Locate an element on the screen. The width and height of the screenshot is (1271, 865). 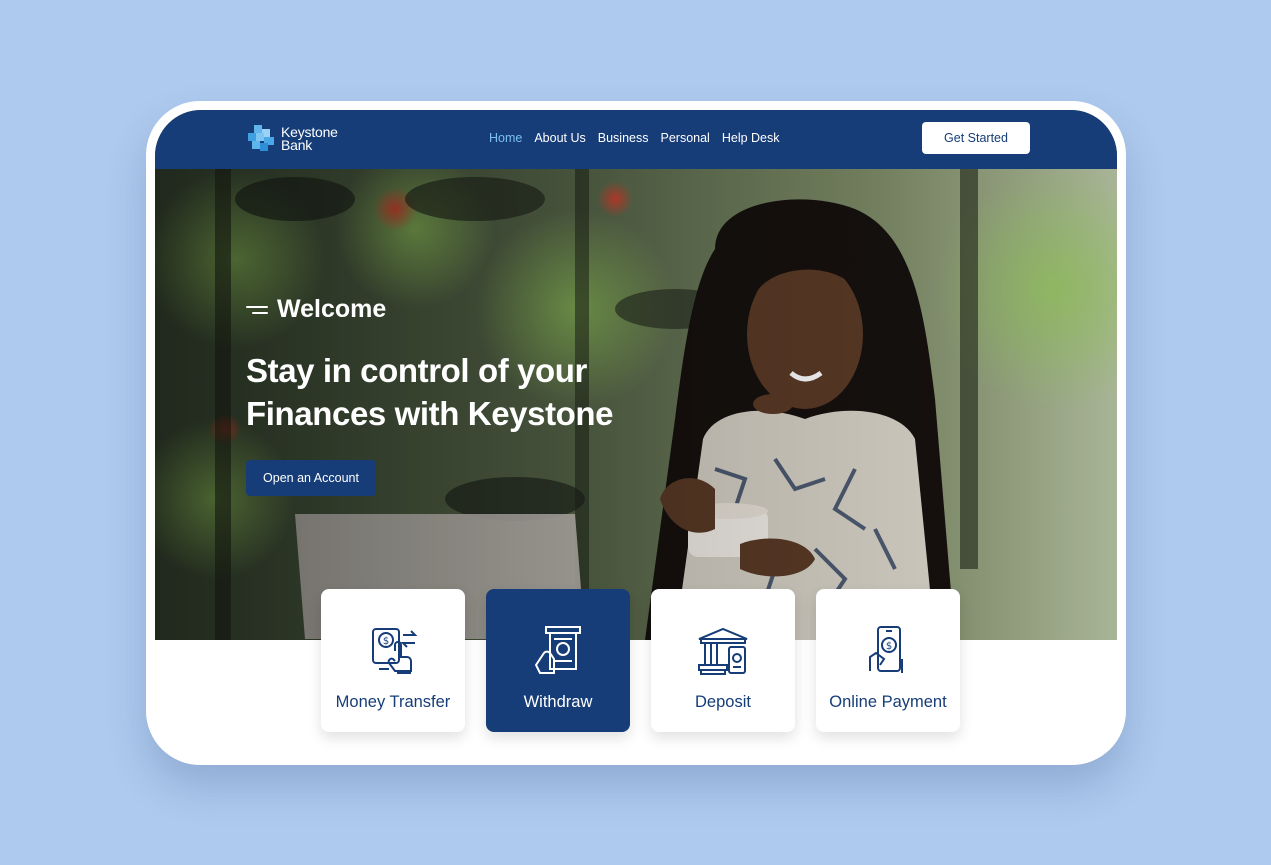
service-card-online-payment: $ Online Payment is located at coordinates (888, 660).